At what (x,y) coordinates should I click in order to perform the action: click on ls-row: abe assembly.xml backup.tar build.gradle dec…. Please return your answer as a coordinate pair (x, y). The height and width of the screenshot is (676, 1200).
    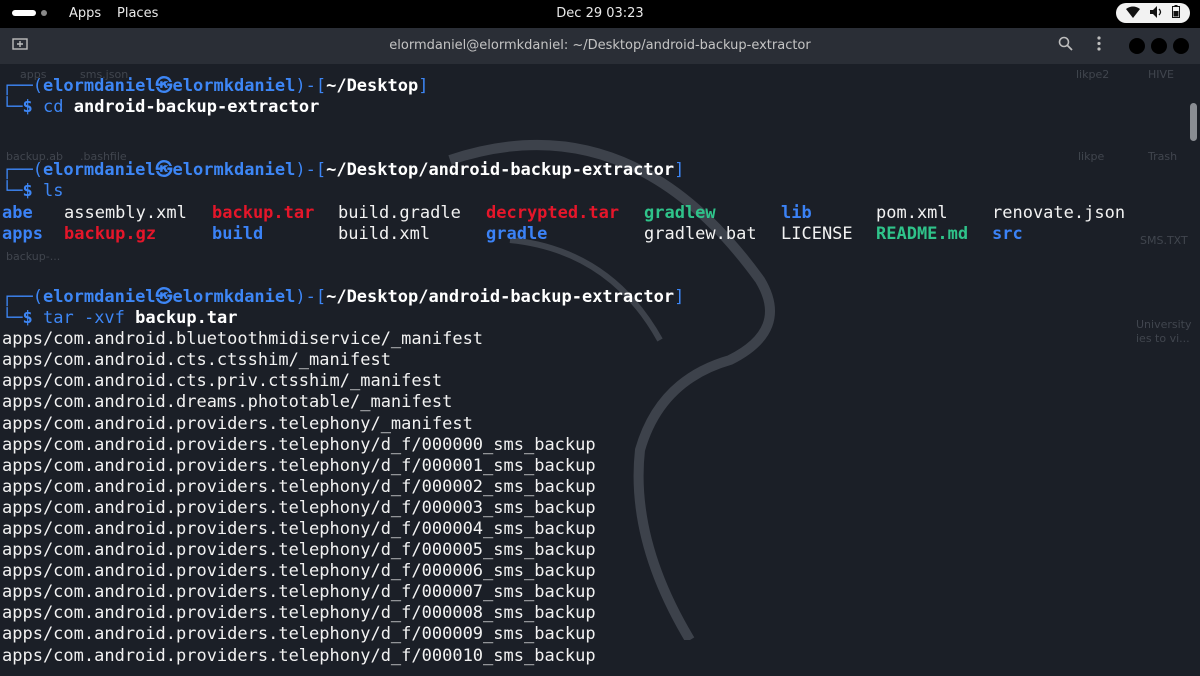
    Looking at the image, I should click on (592, 213).